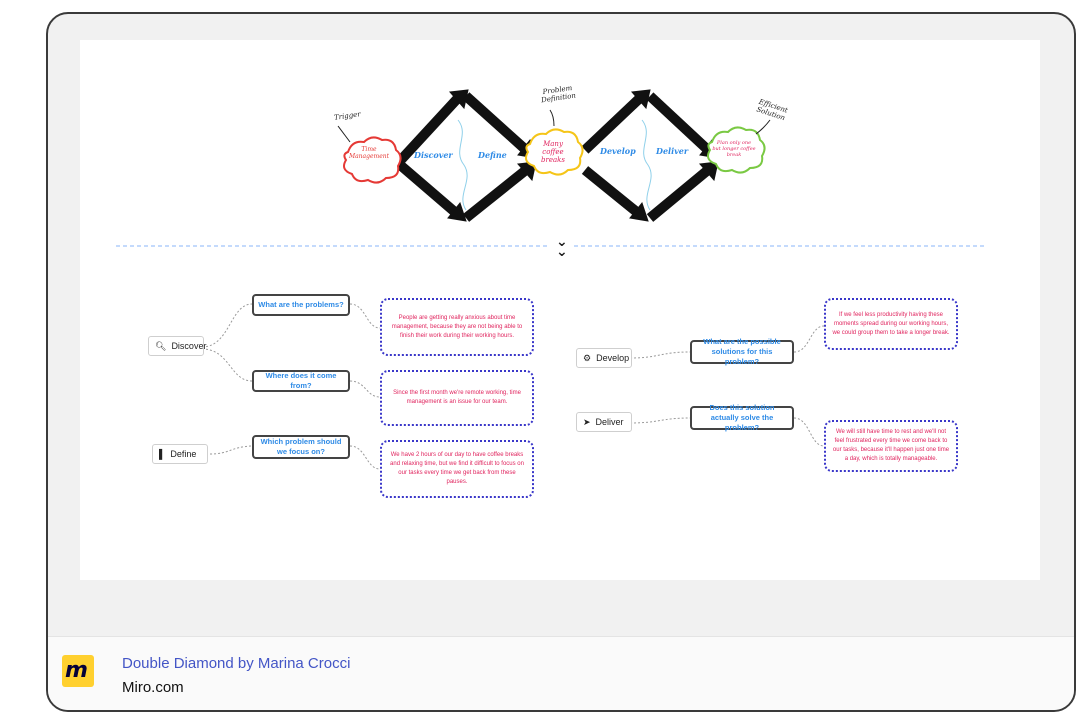 The height and width of the screenshot is (712, 1086). I want to click on cloud-left-label: Time Management, so click(369, 153).